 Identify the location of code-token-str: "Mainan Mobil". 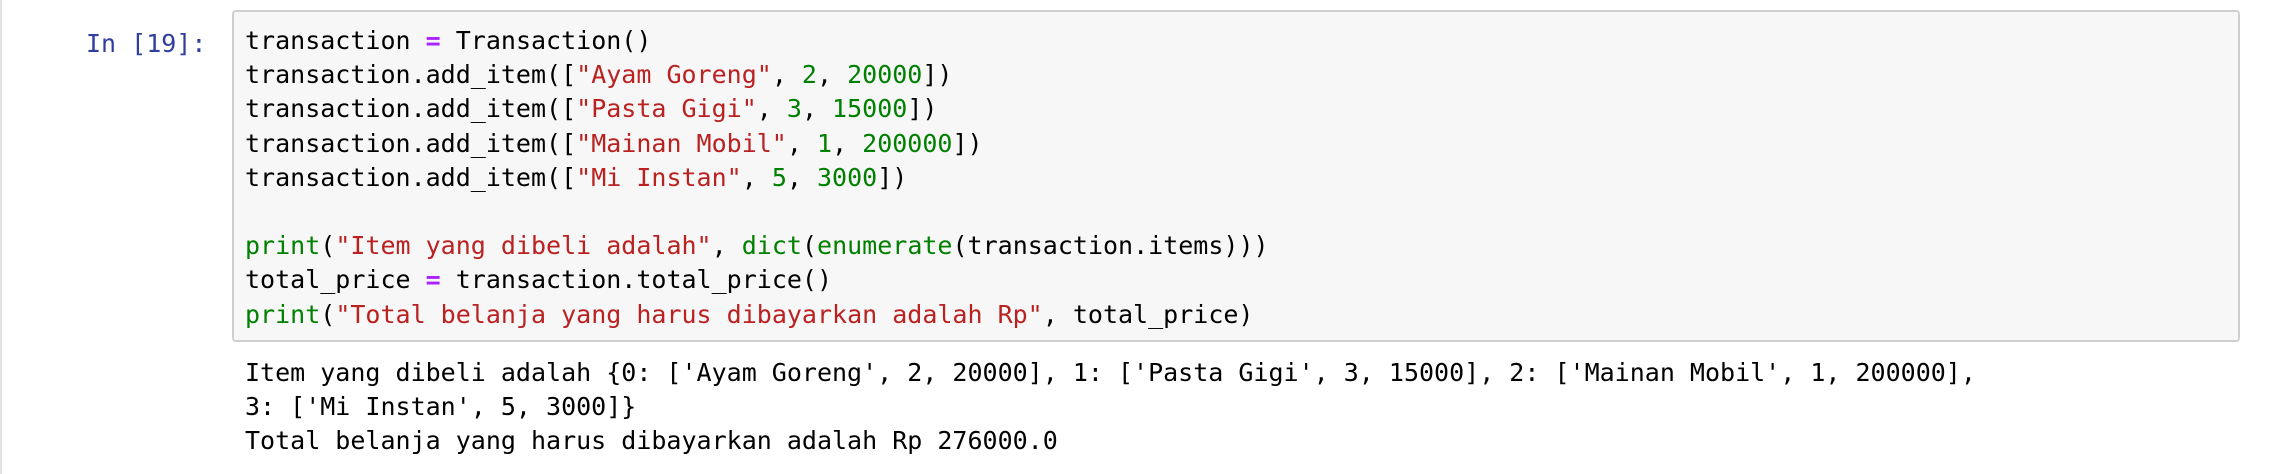
(681, 143).